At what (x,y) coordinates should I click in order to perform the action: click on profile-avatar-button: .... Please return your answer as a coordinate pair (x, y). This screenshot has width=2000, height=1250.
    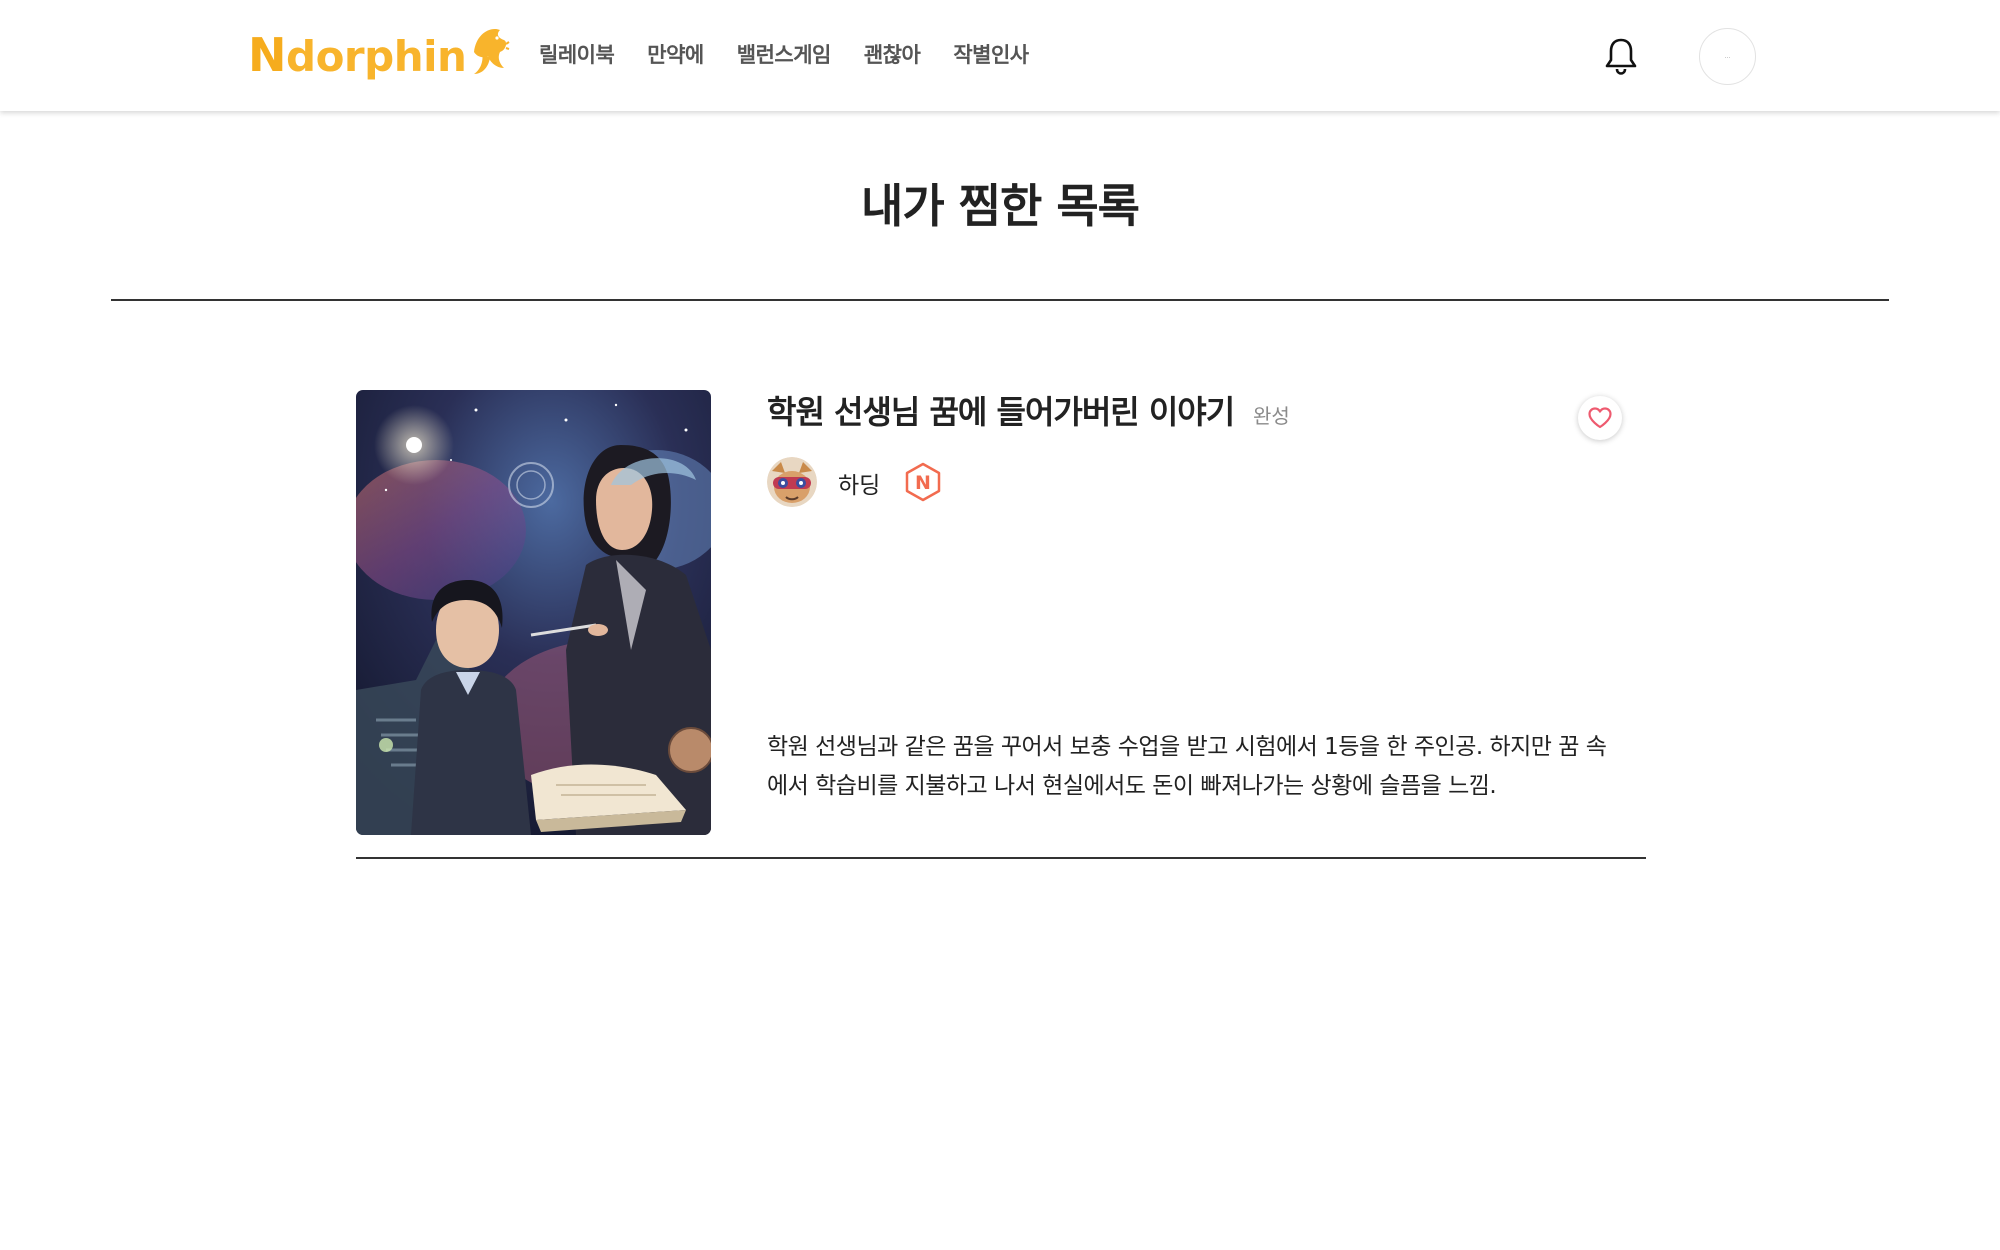
    Looking at the image, I should click on (1727, 56).